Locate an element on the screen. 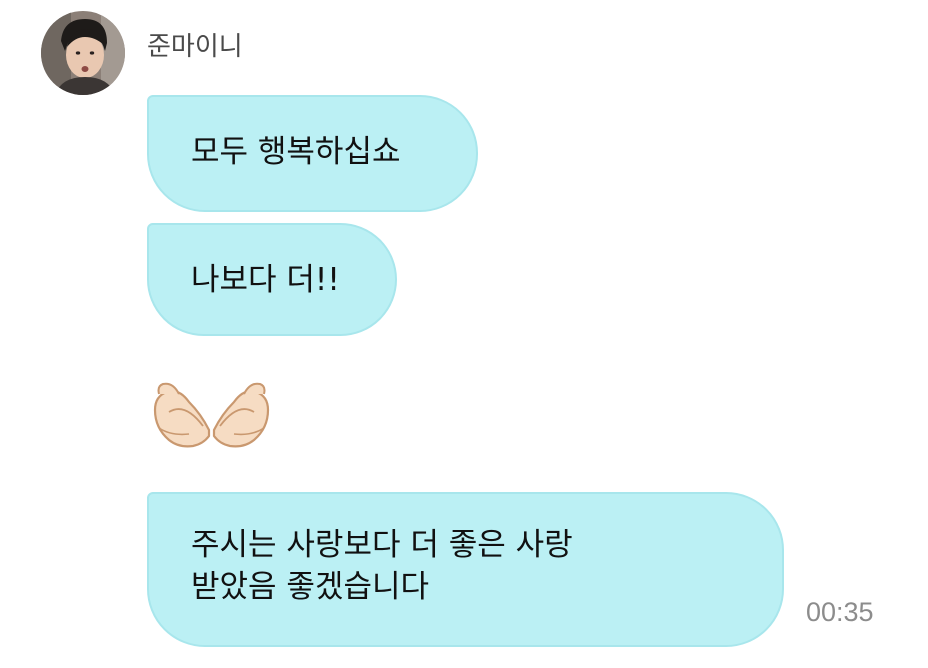  message-bubble: 나보다 더!! is located at coordinates (272, 279).